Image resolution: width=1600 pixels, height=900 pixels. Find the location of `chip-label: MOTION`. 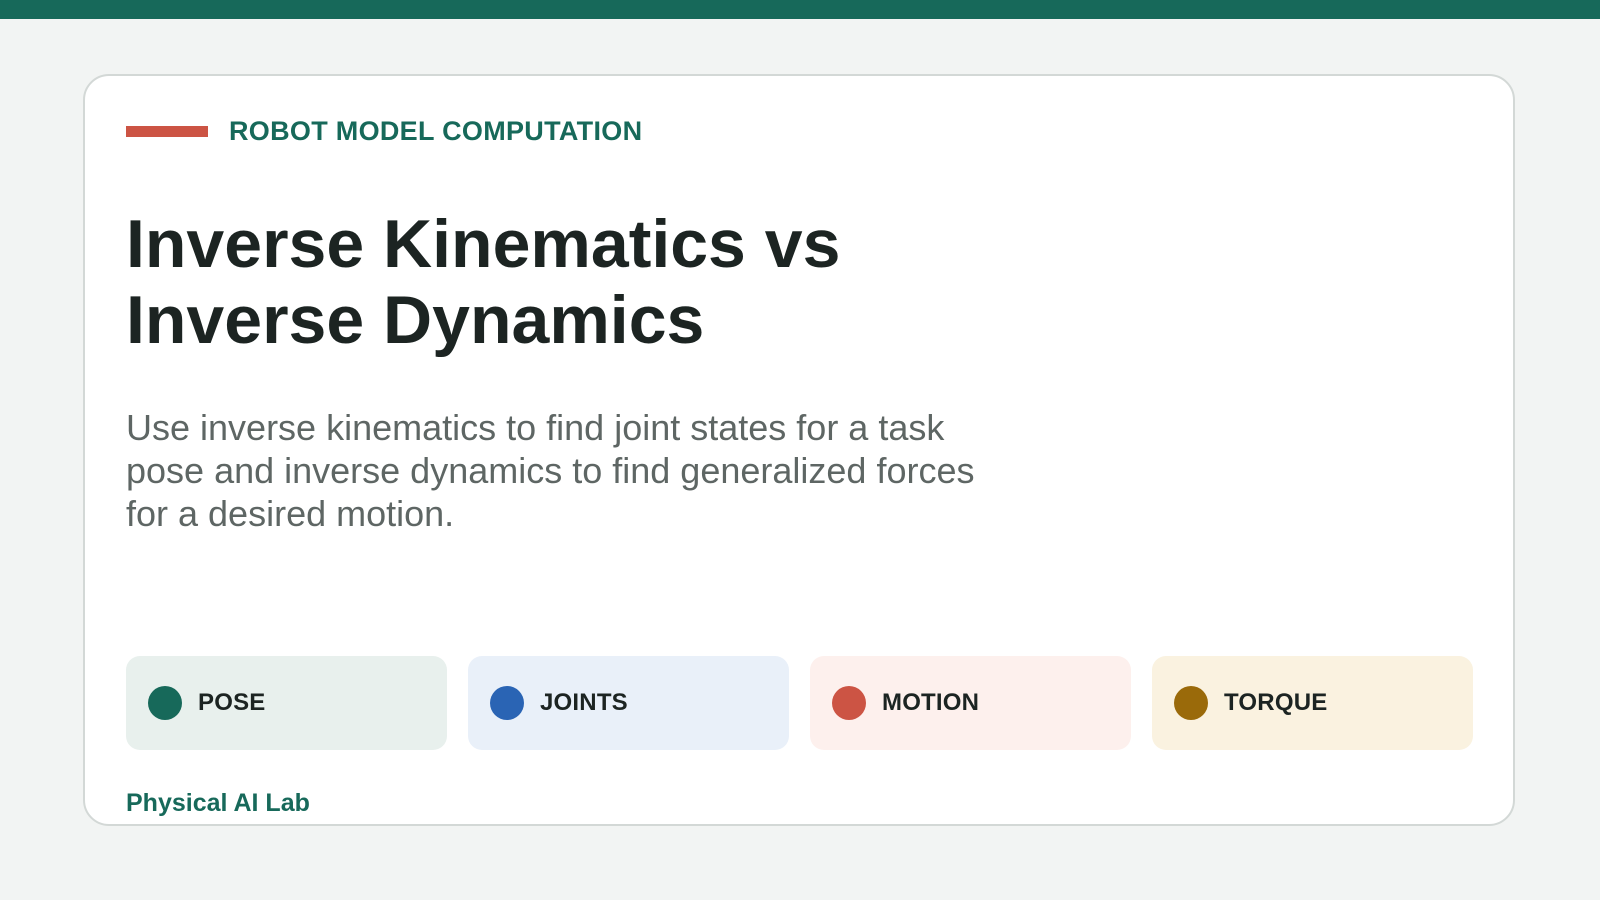

chip-label: MOTION is located at coordinates (931, 702).